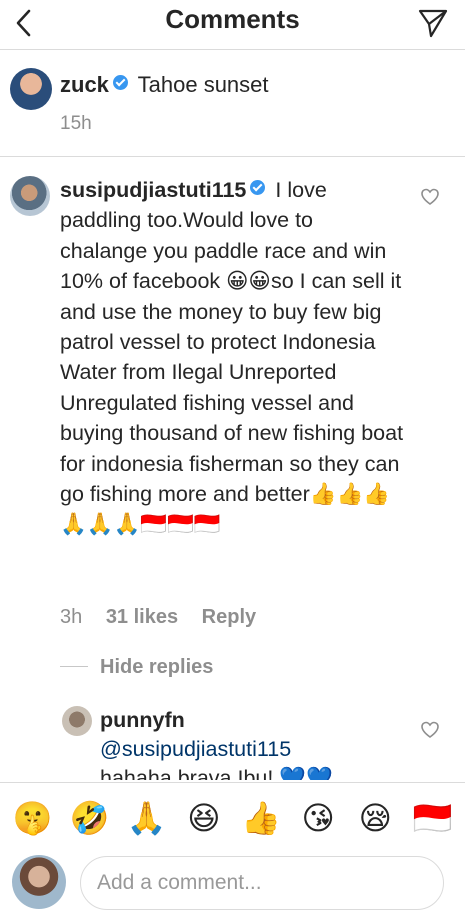 Image resolution: width=465 pixels, height=922 pixels. What do you see at coordinates (375, 818) in the screenshot?
I see `emoji-sleepy-button: 😪` at bounding box center [375, 818].